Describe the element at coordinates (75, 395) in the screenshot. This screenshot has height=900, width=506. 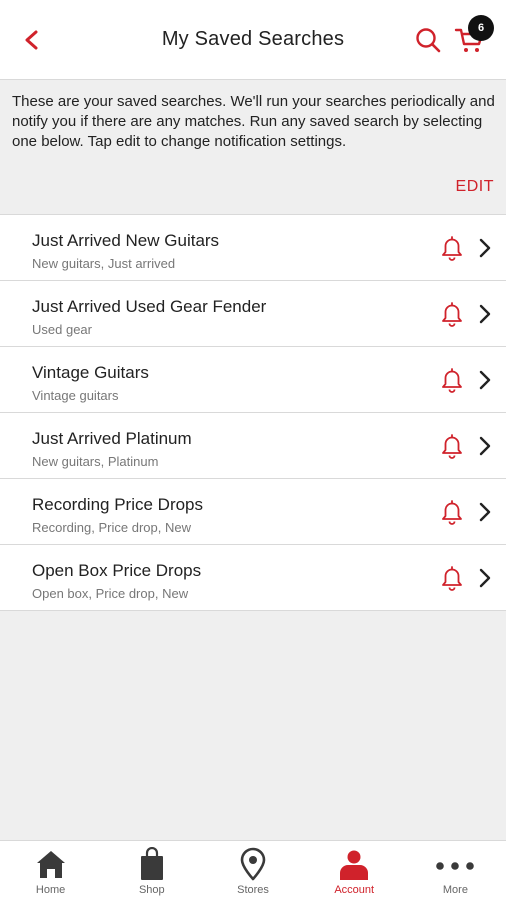
I see `saved-search-subtitle: Vintage guitars` at that location.